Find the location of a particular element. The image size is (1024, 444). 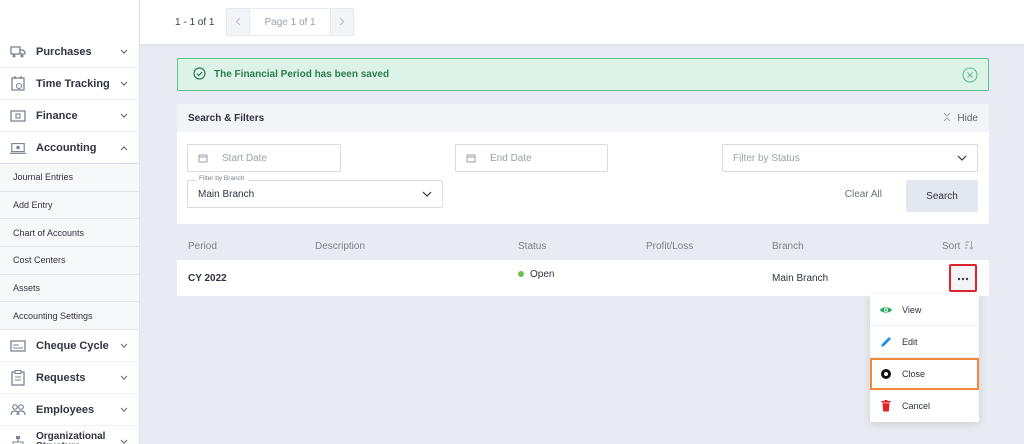

pager-prev-button is located at coordinates (238, 22).